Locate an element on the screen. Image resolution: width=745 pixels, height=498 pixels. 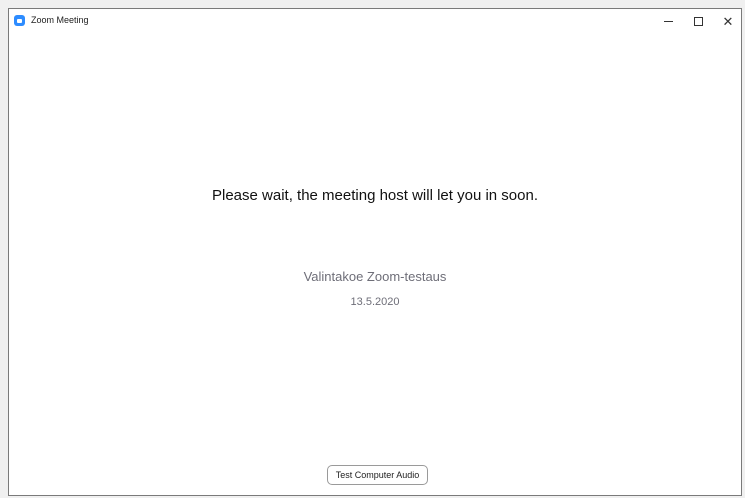
minimize-icon is located at coordinates (668, 21).